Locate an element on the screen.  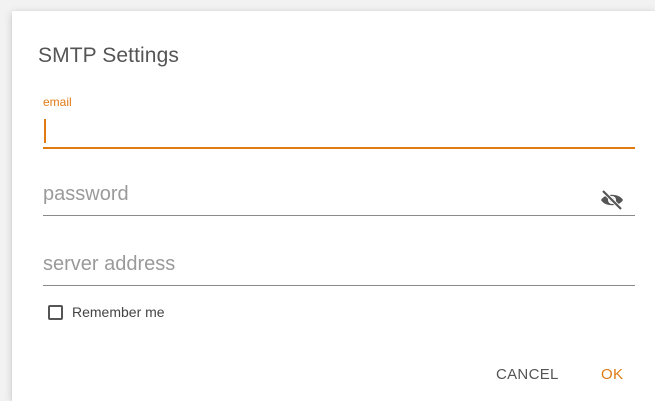
text-cursor is located at coordinates (45, 131).